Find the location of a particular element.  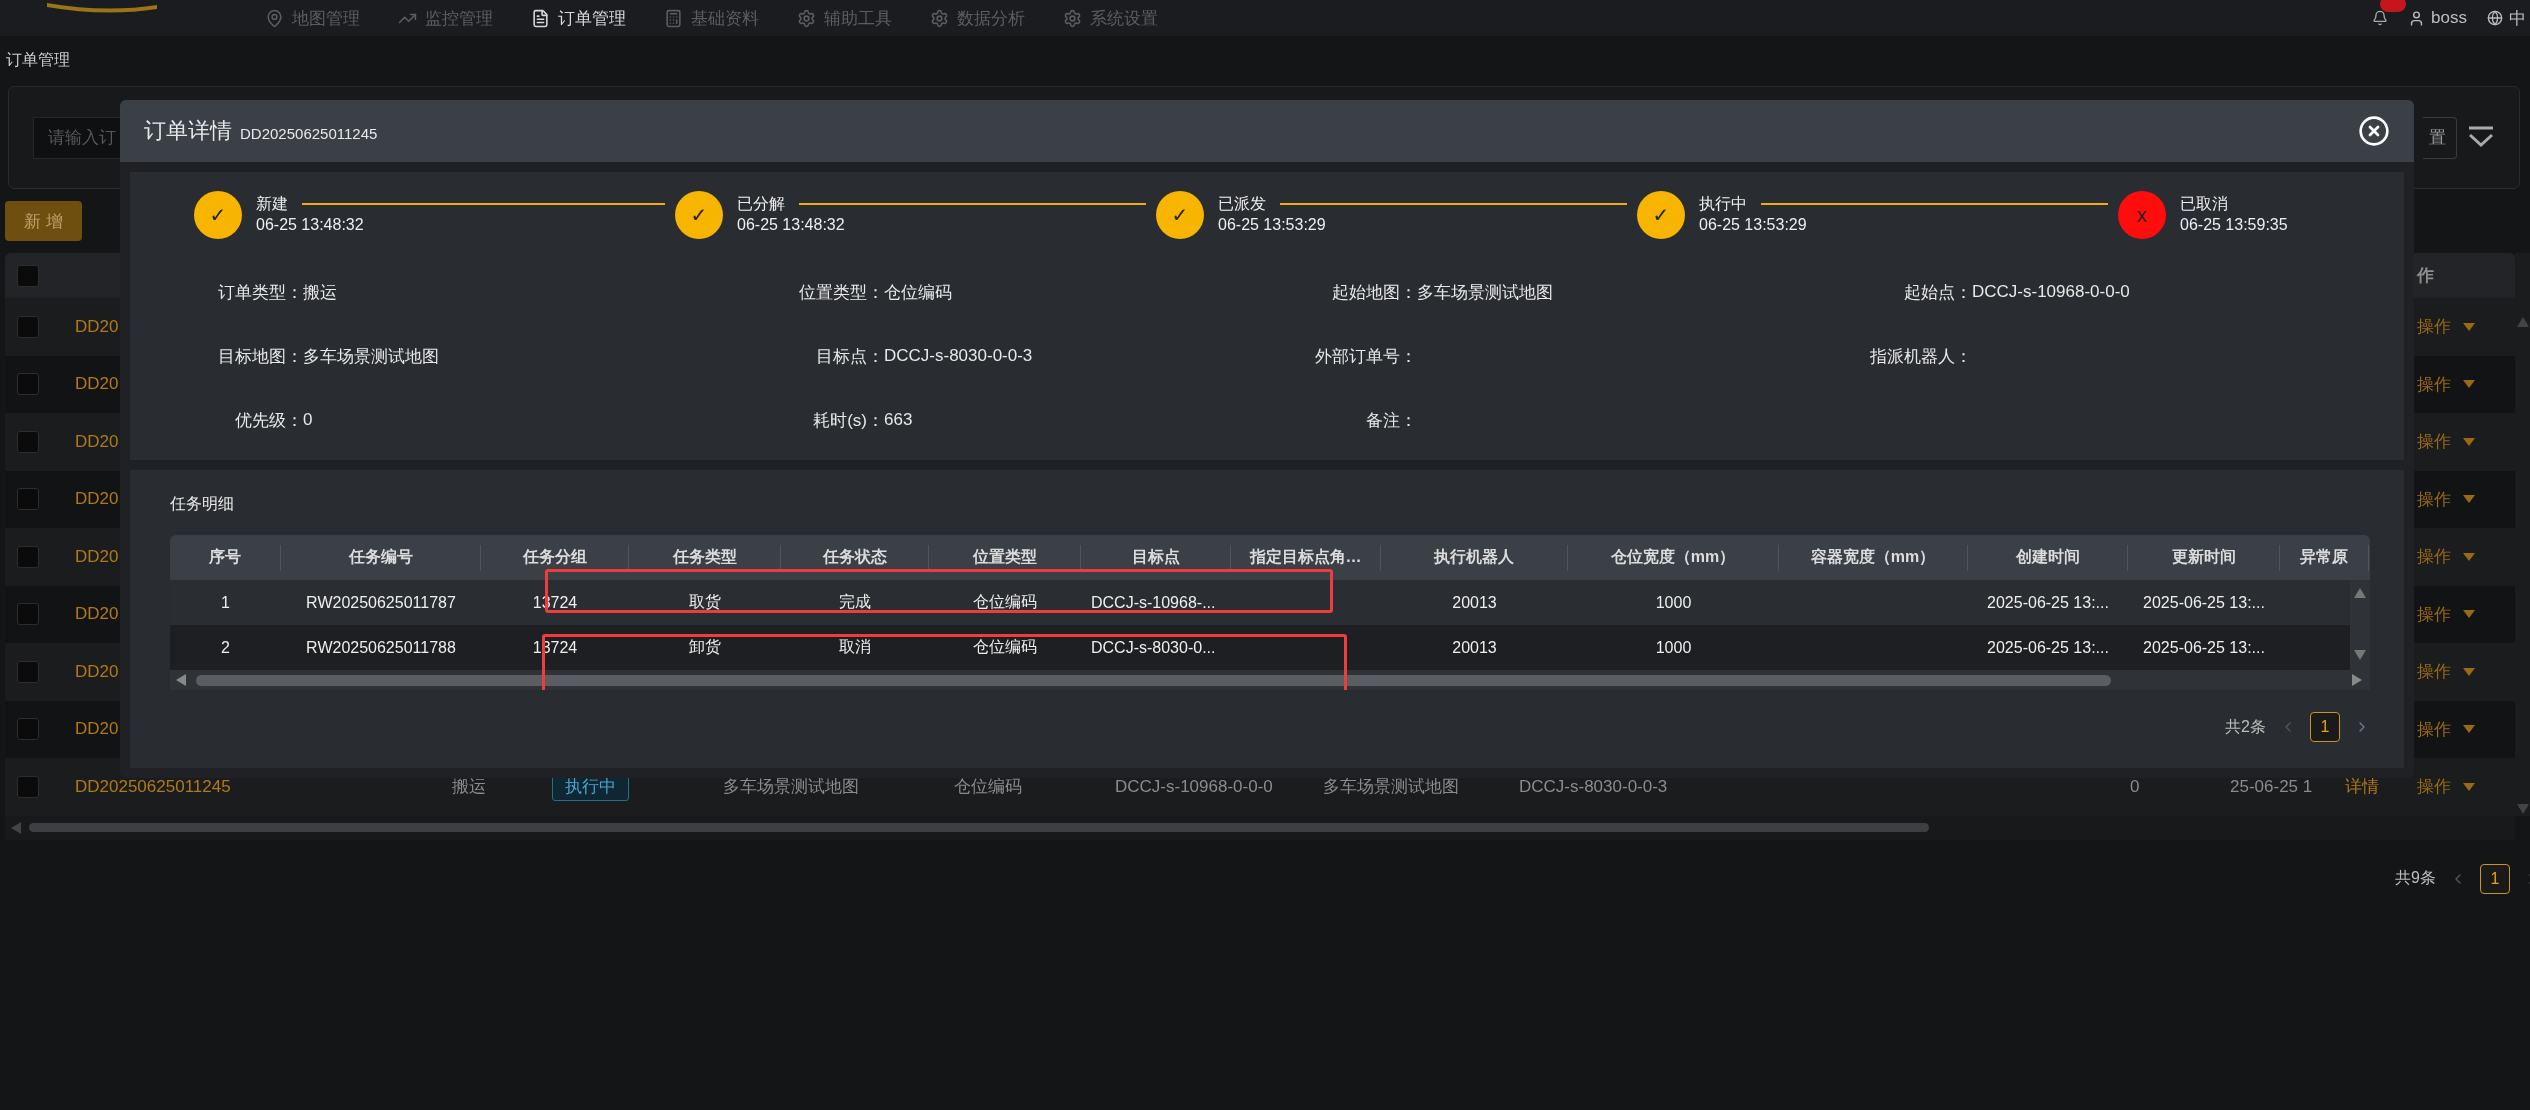

field-label: 耗时(s)： is located at coordinates (848, 420).